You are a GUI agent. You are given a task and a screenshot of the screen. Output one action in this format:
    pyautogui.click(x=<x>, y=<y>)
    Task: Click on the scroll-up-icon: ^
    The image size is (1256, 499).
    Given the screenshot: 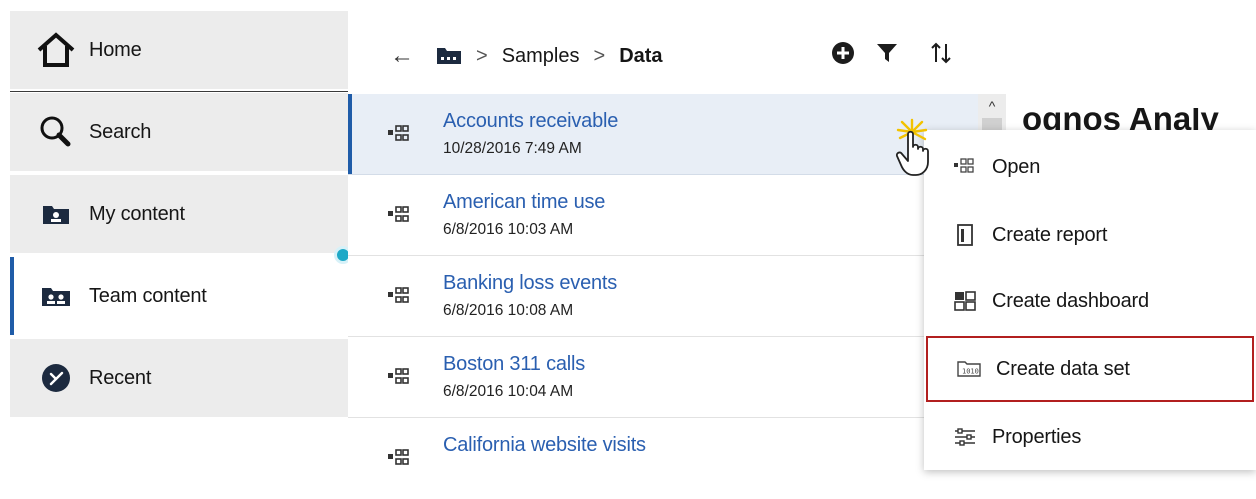 What is the action you would take?
    pyautogui.click(x=992, y=106)
    